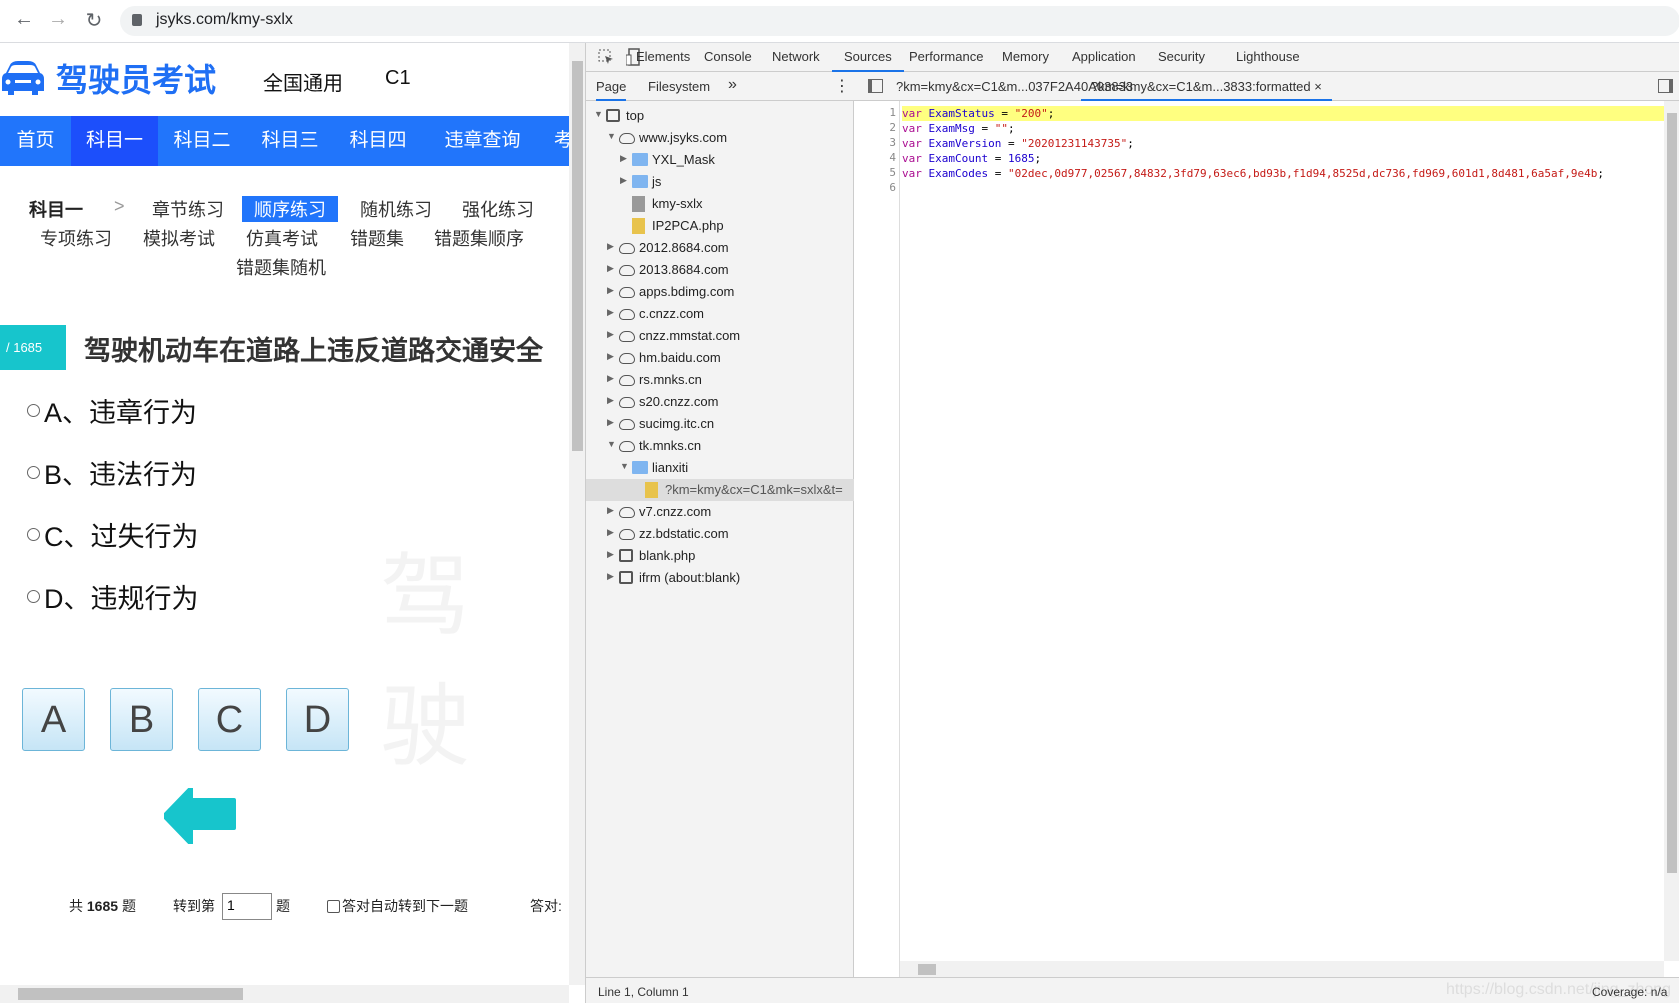 The width and height of the screenshot is (1679, 1003). Describe the element at coordinates (377, 238) in the screenshot. I see `sub-nav-item: 错题集` at that location.